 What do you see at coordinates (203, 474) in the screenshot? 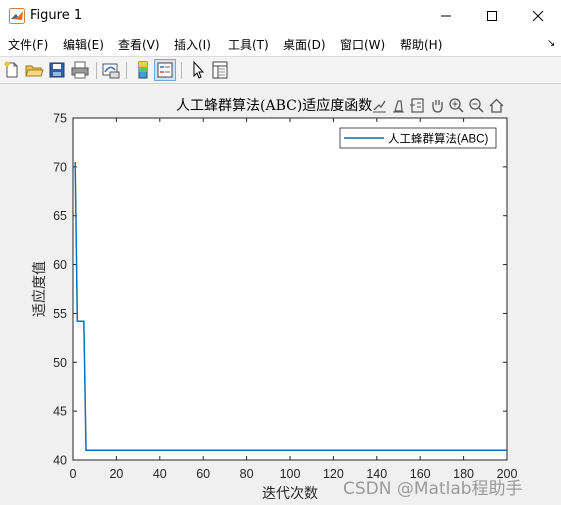
I see `x-tick-label: 60` at bounding box center [203, 474].